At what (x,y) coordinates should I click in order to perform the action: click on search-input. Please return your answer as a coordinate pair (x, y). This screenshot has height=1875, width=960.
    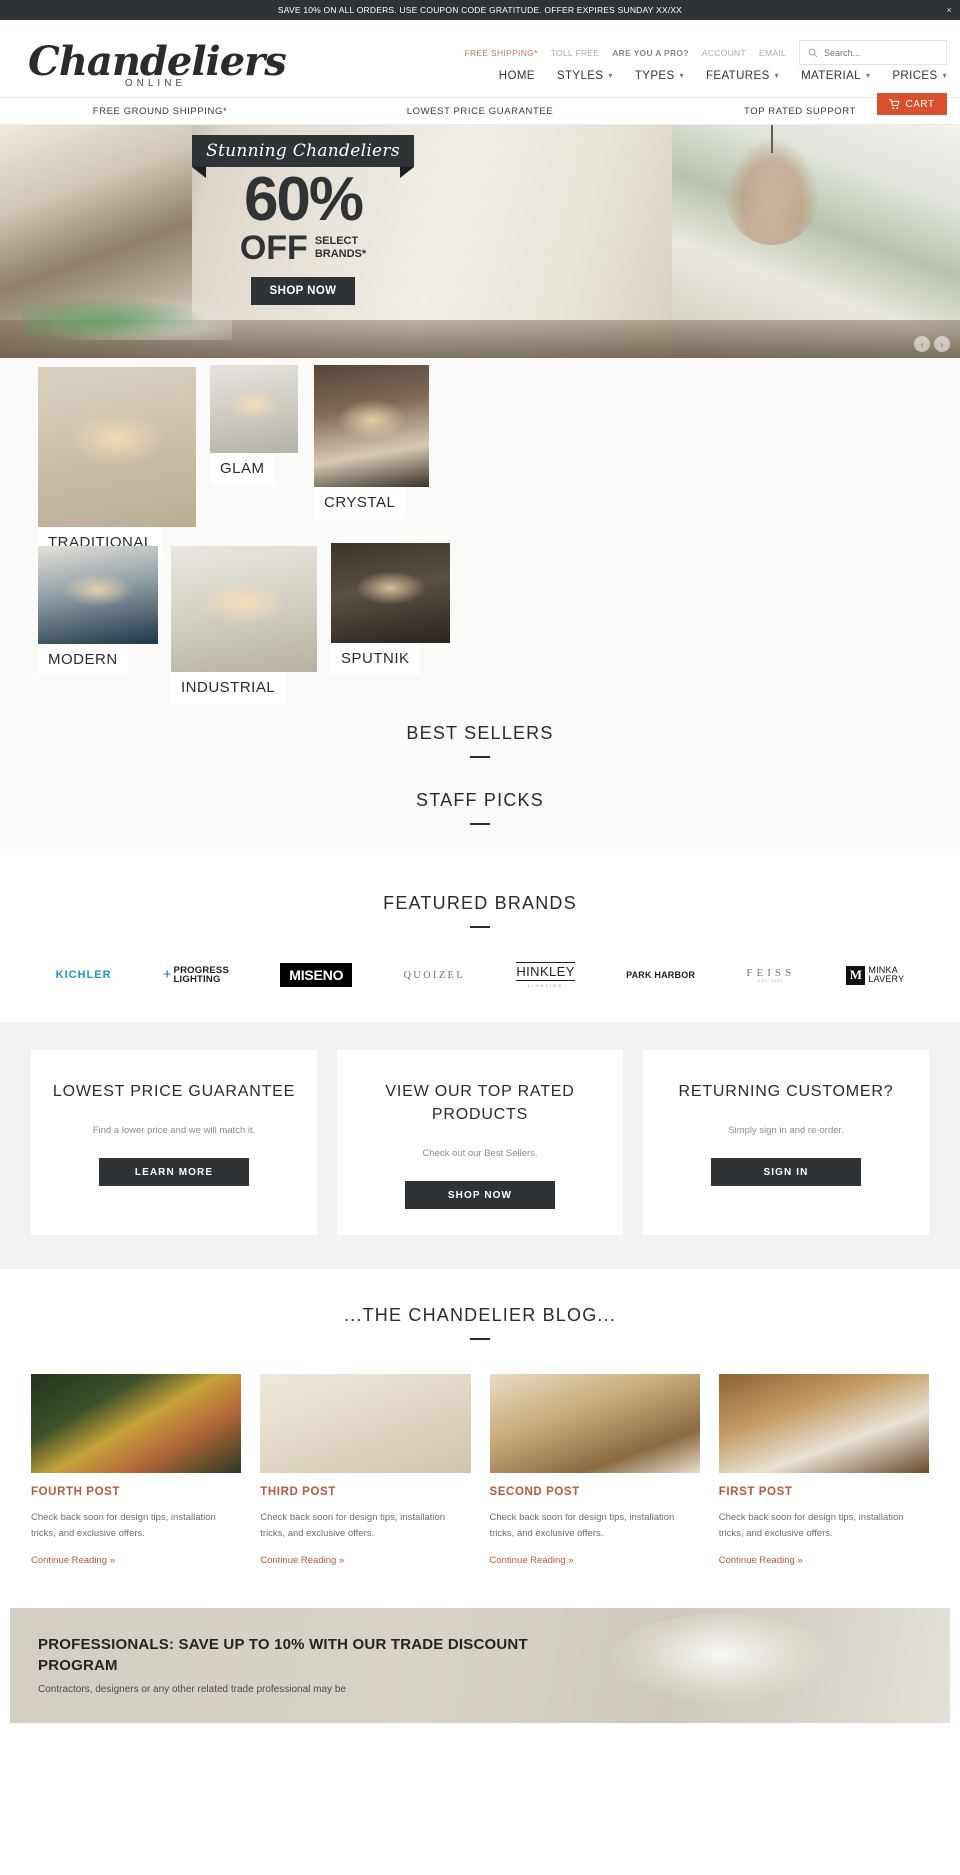
    Looking at the image, I should click on (881, 52).